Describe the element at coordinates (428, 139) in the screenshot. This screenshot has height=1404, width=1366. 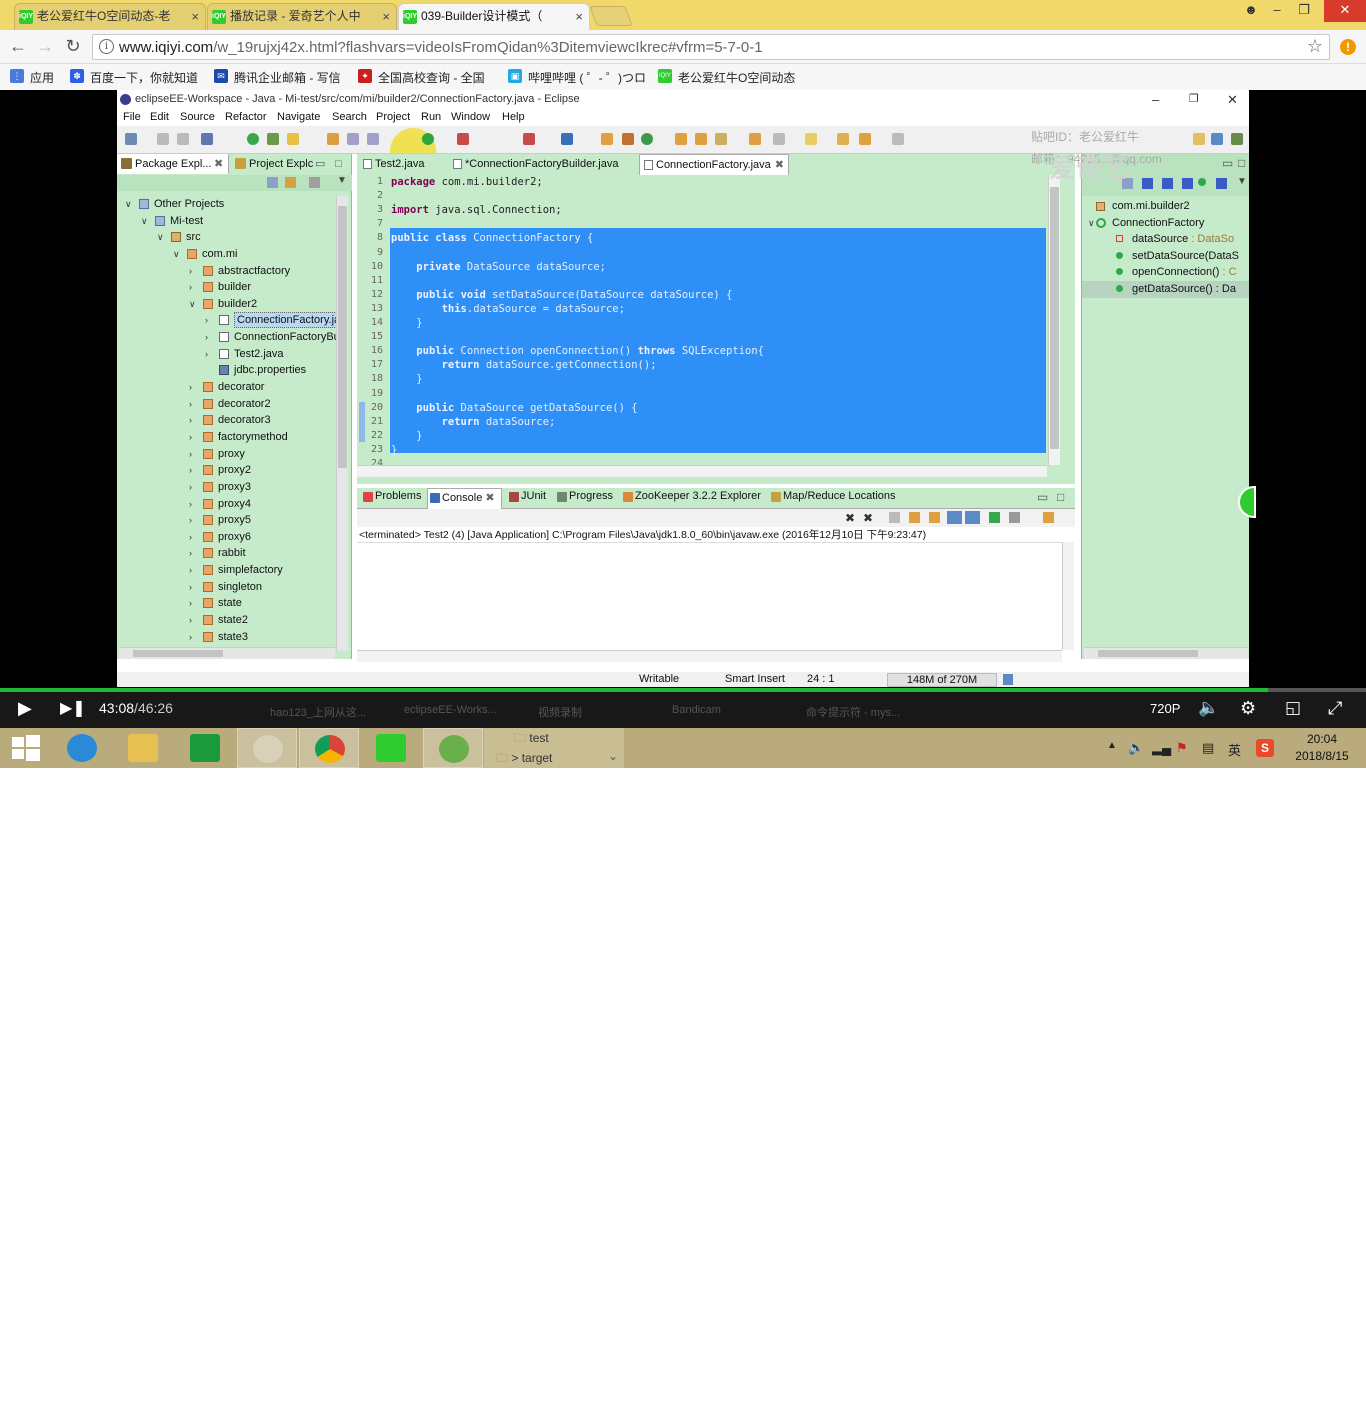
I see `run-icon` at that location.